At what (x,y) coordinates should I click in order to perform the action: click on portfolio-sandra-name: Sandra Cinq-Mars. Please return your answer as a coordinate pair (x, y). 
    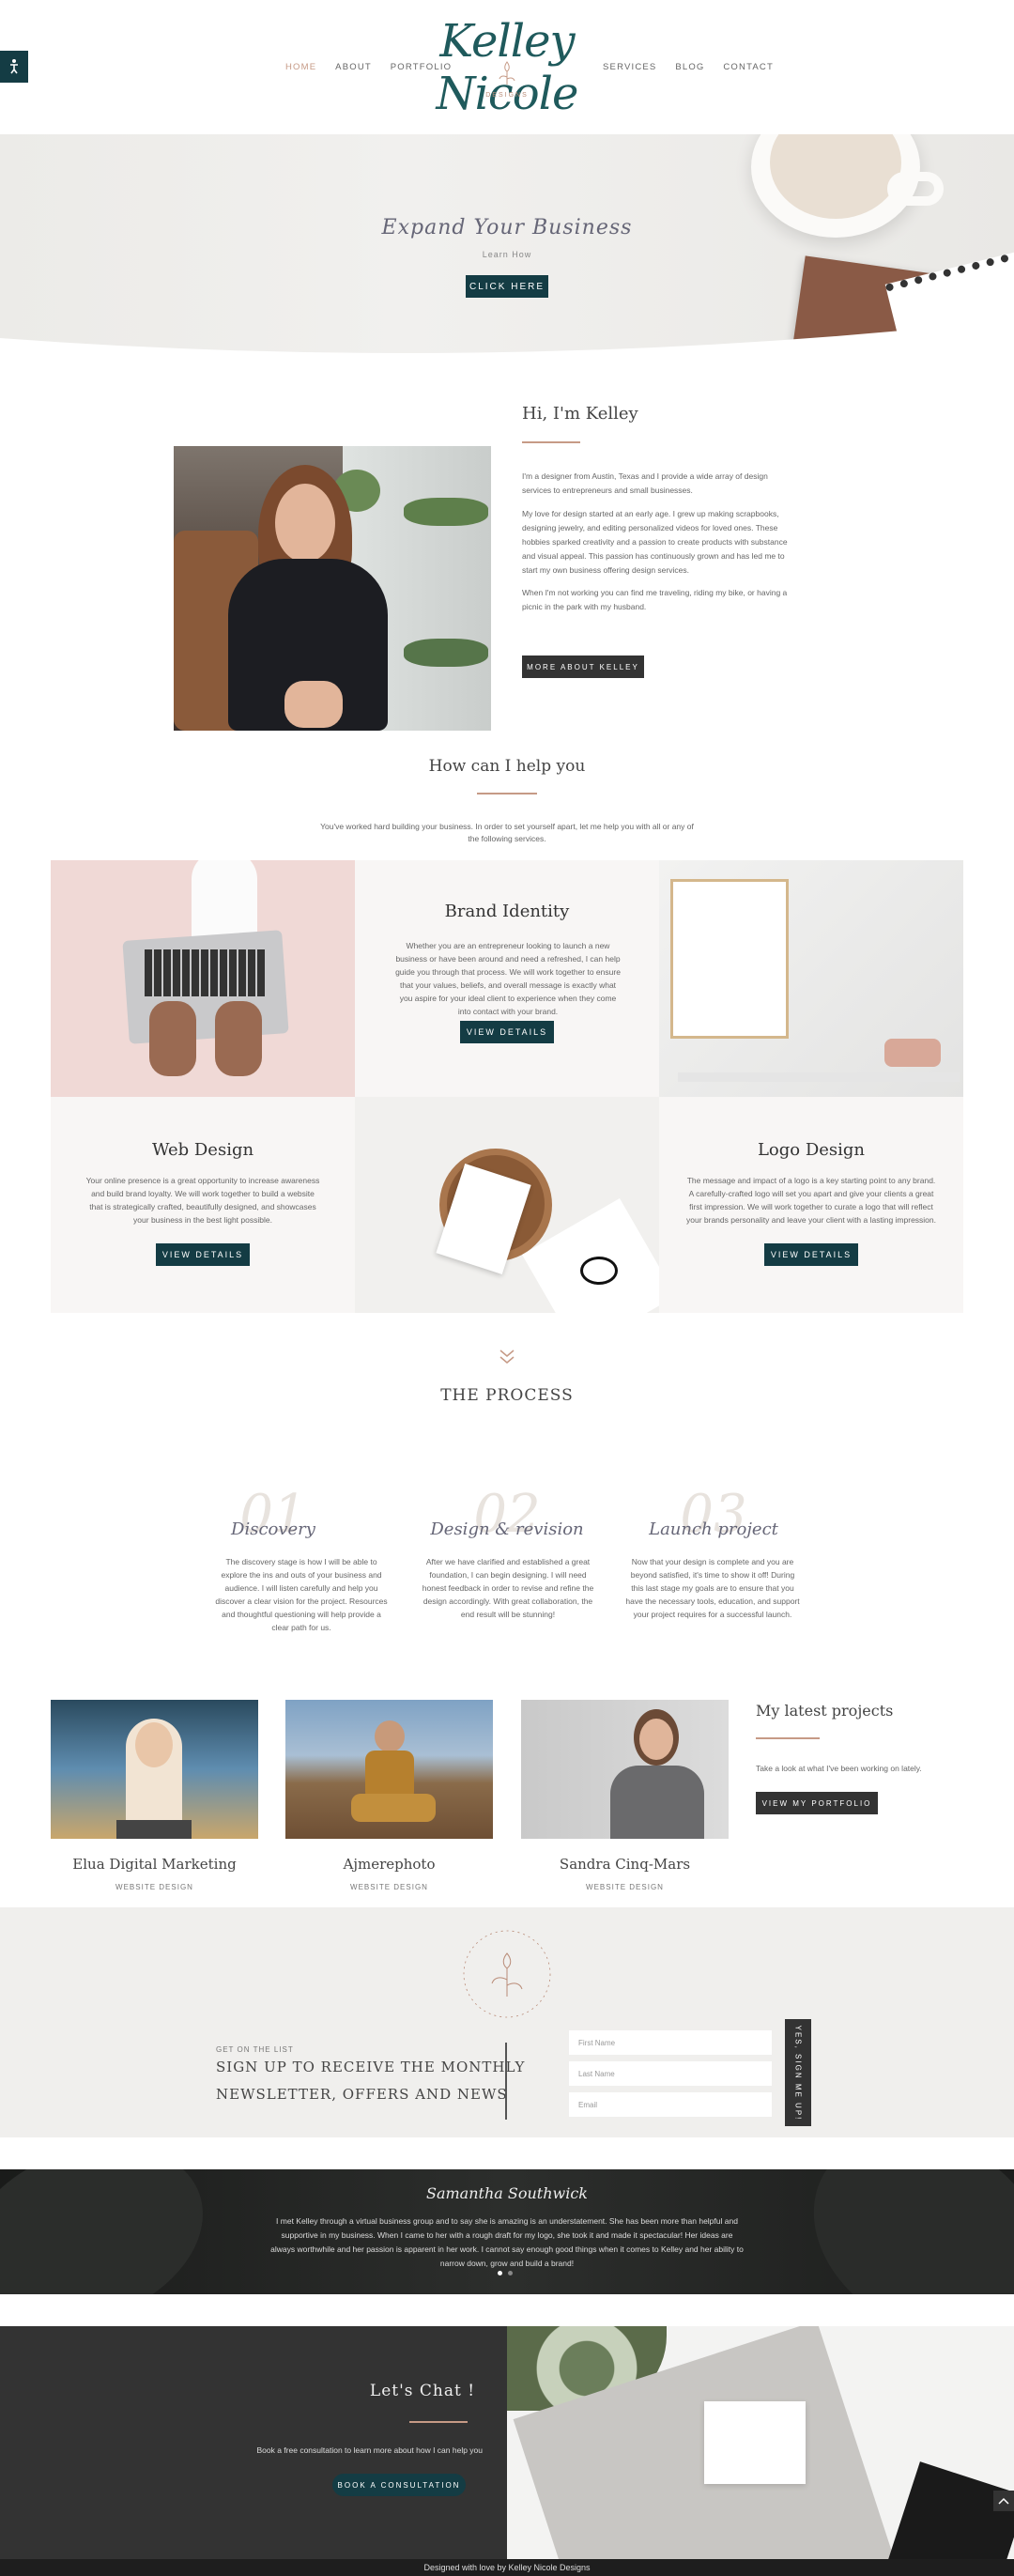
    Looking at the image, I should click on (625, 1864).